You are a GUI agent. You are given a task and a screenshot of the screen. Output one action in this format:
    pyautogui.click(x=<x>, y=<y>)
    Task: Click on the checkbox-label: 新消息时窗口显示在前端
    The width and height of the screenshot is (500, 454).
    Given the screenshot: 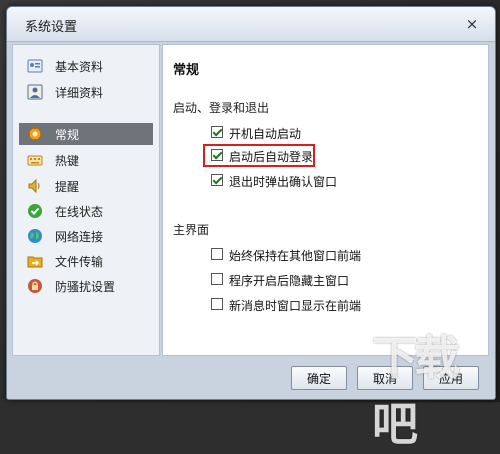 What is the action you would take?
    pyautogui.click(x=295, y=306)
    